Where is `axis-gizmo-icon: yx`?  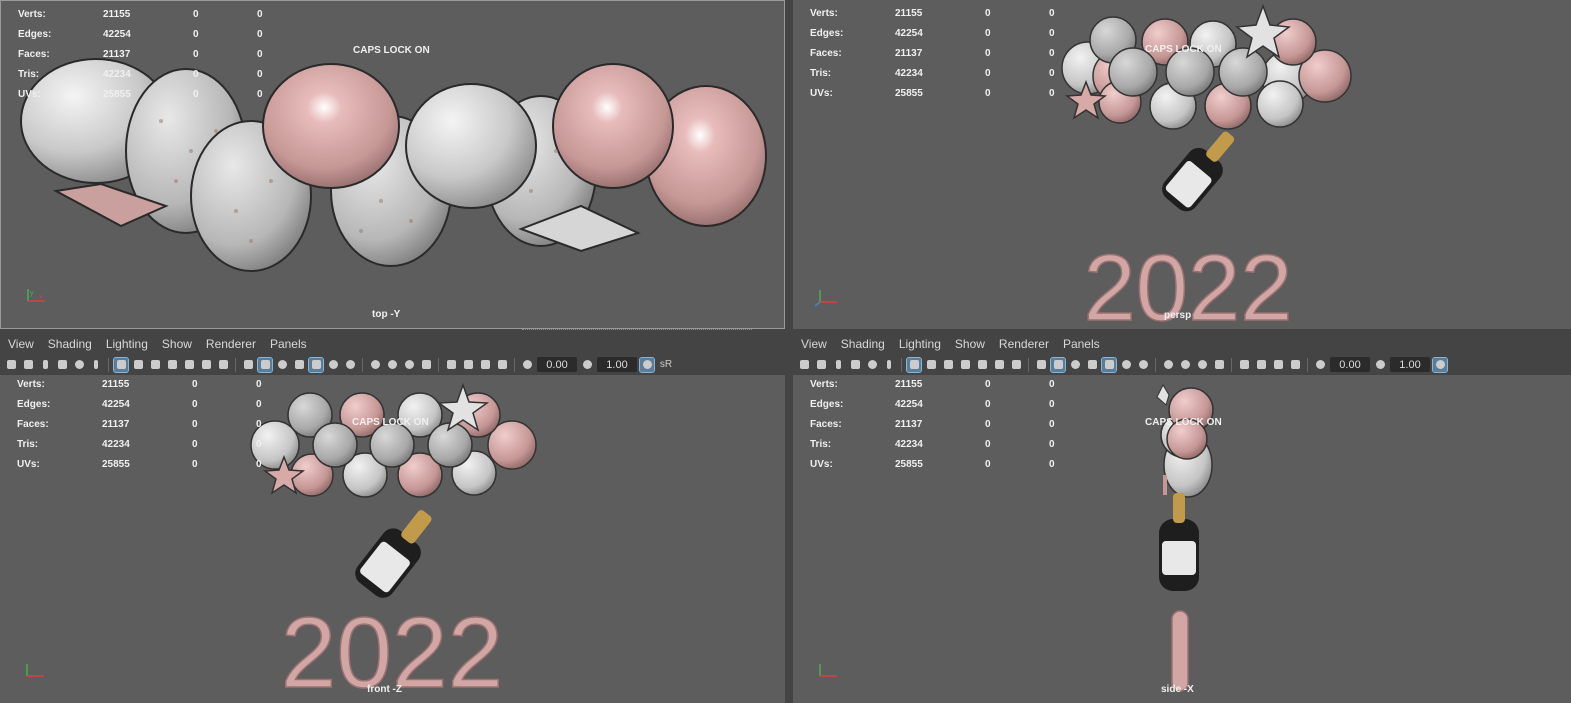 axis-gizmo-icon: yx is located at coordinates (36, 295).